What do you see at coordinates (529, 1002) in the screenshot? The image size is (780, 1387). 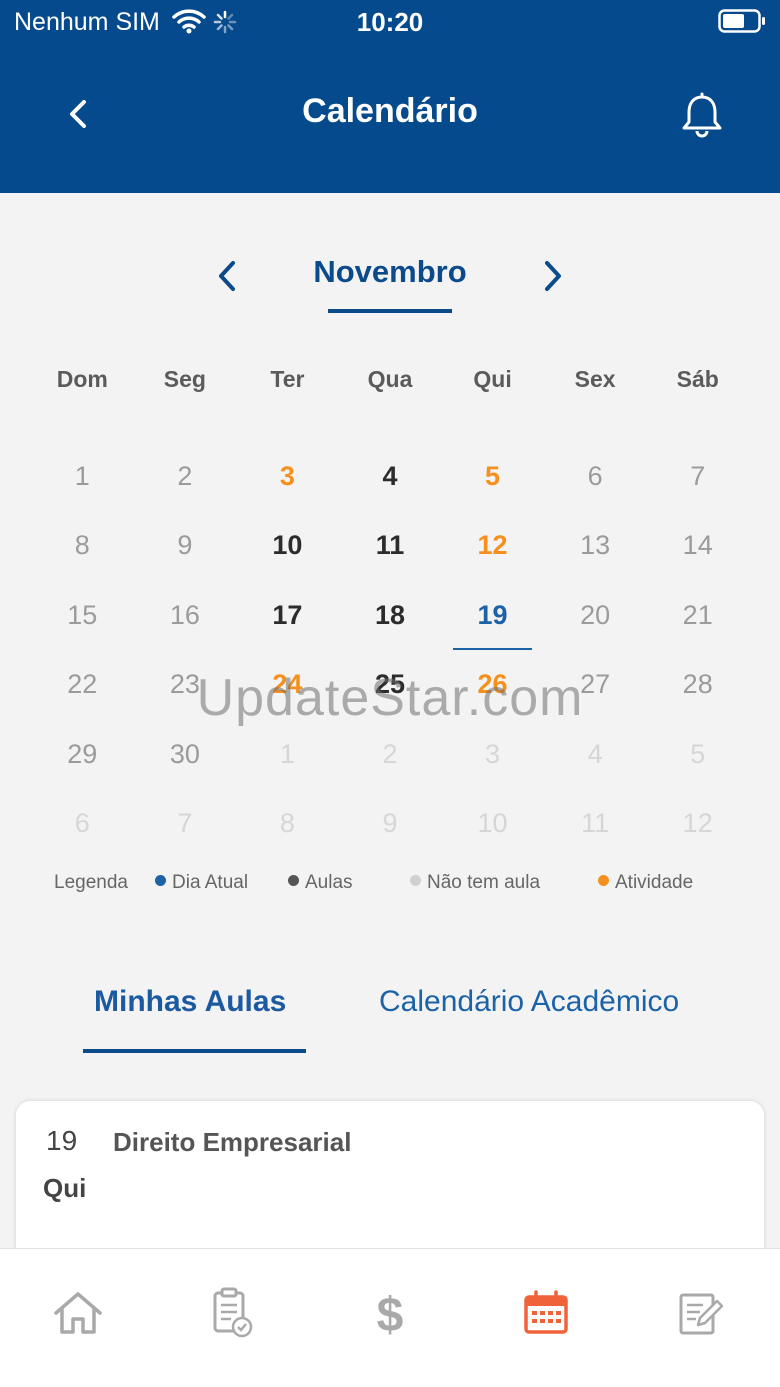 I see `tab-academic-calendar: Calendário Acadêmico` at bounding box center [529, 1002].